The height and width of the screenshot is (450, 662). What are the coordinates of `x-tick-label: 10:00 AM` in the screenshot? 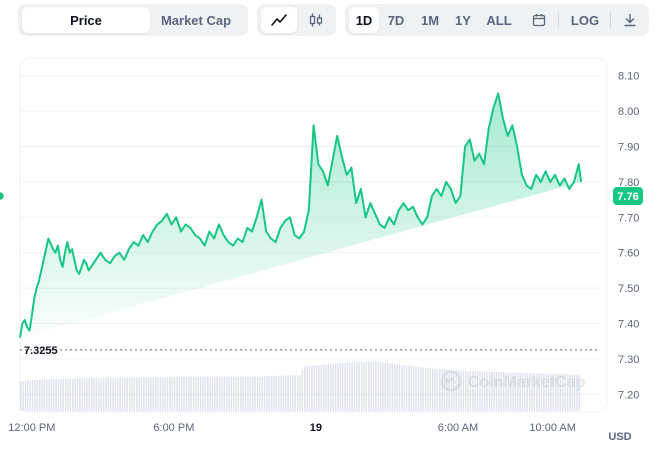 It's located at (552, 428).